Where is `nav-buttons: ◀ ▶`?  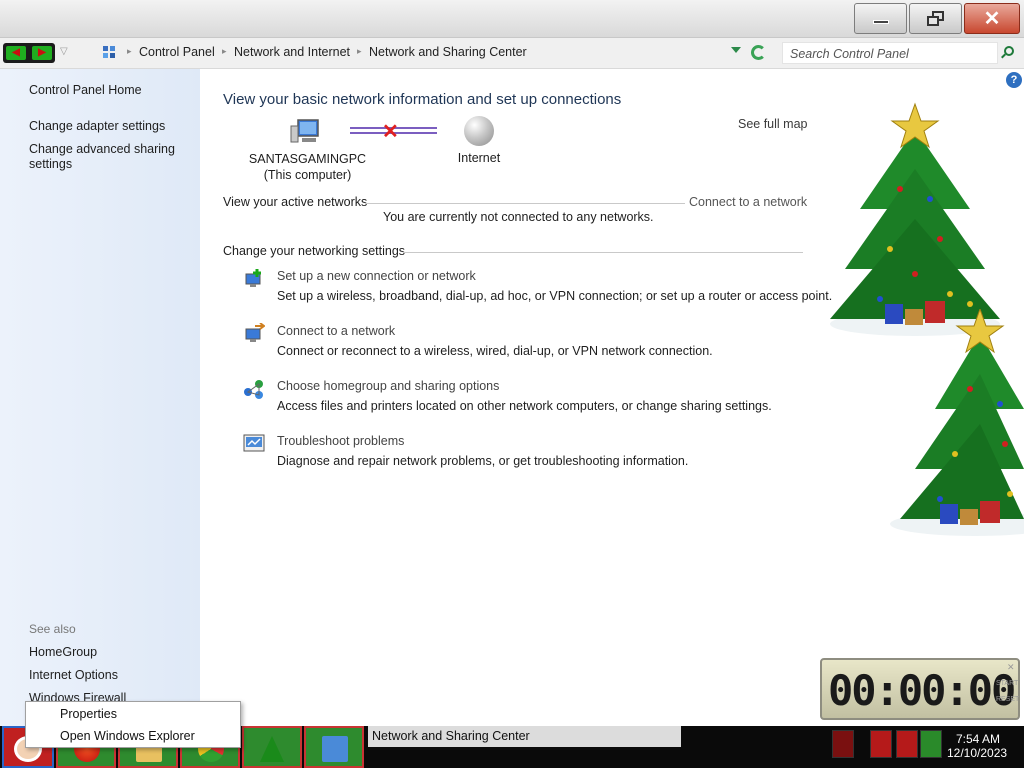
nav-buttons: ◀ ▶ is located at coordinates (29, 53).